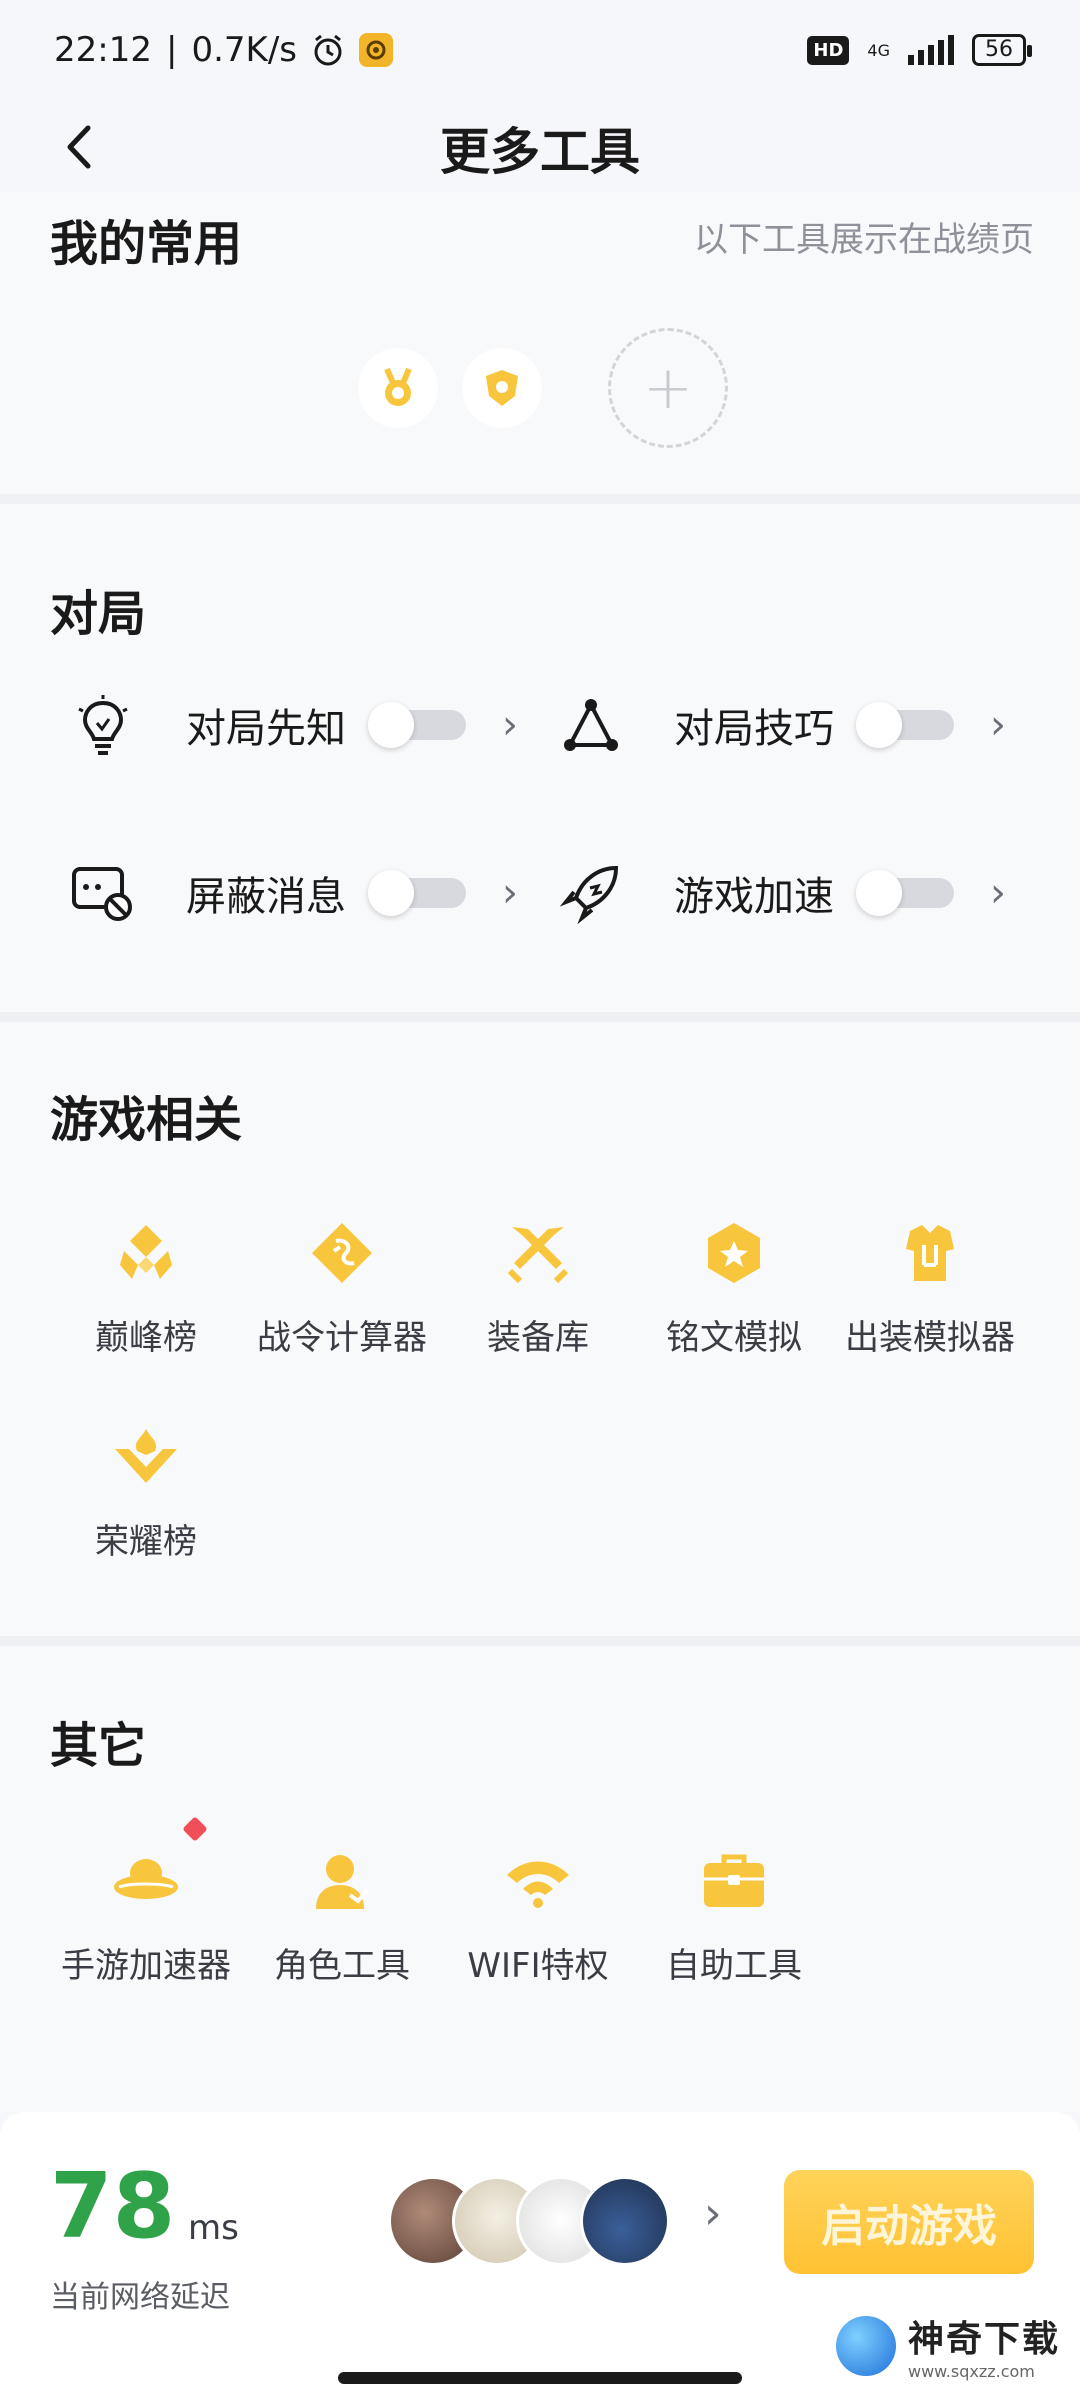 Image resolution: width=1080 pixels, height=2400 pixels. I want to click on grid-item-peak-rank: 巅峰榜, so click(146, 1288).